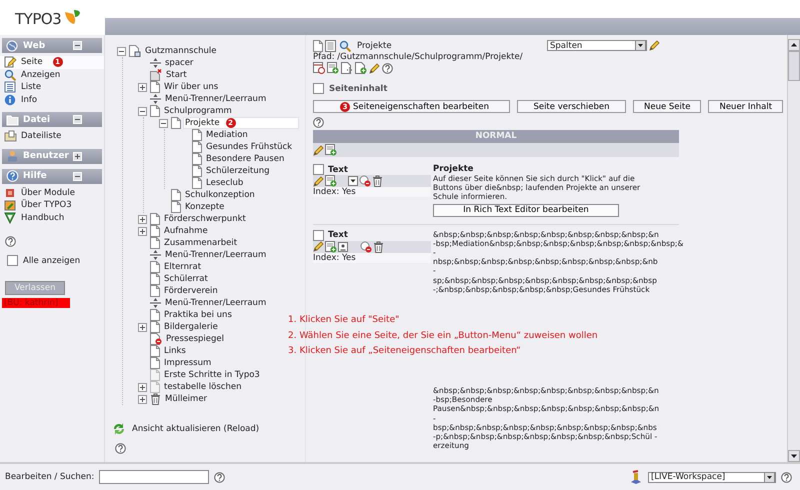 This screenshot has height=490, width=800. What do you see at coordinates (52, 205) in the screenshot?
I see `module-menu-item: Über TYPO3` at bounding box center [52, 205].